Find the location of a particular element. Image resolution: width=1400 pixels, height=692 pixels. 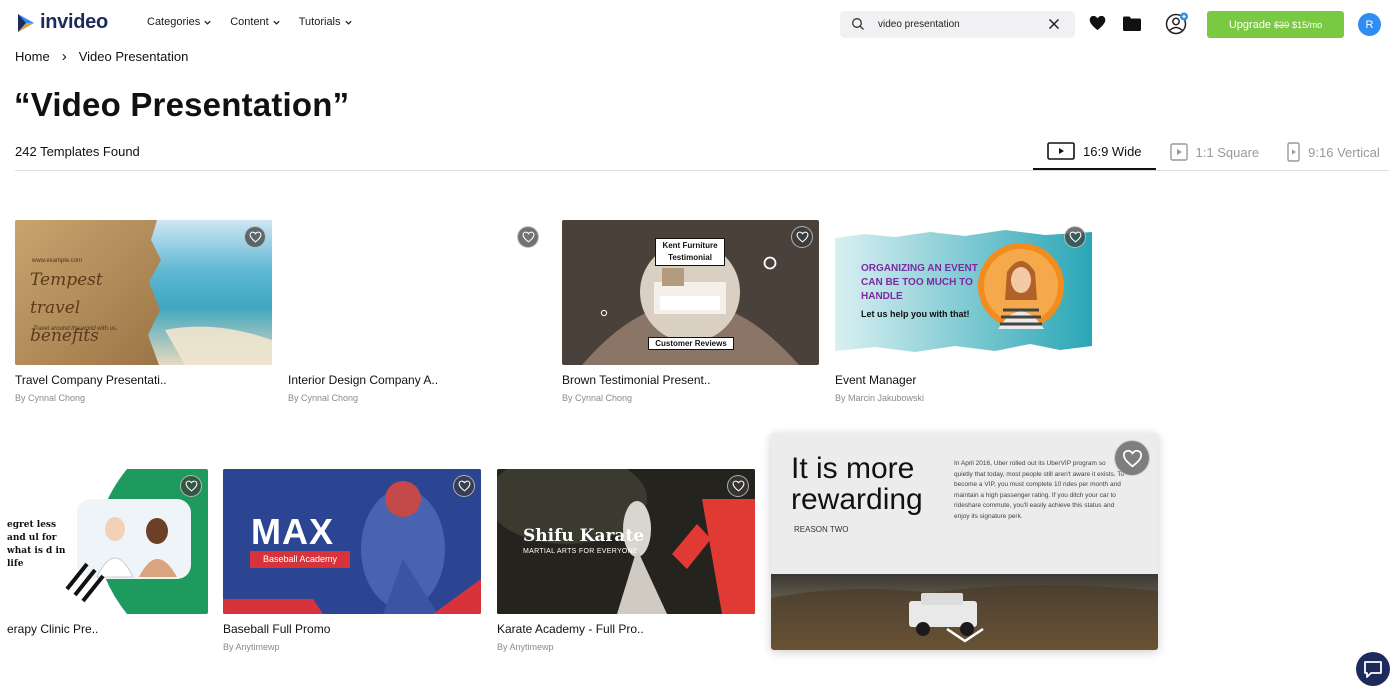

chat-icon is located at coordinates (1373, 669).